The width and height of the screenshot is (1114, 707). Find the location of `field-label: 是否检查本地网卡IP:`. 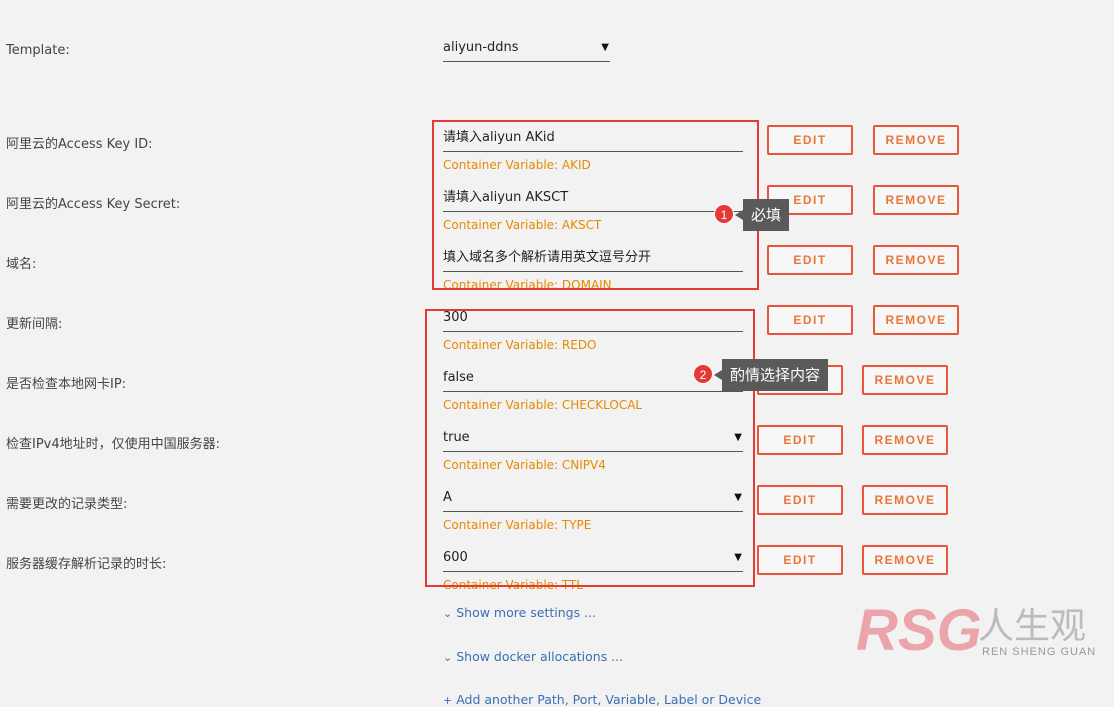

field-label: 是否检查本地网卡IP: is located at coordinates (66, 384).